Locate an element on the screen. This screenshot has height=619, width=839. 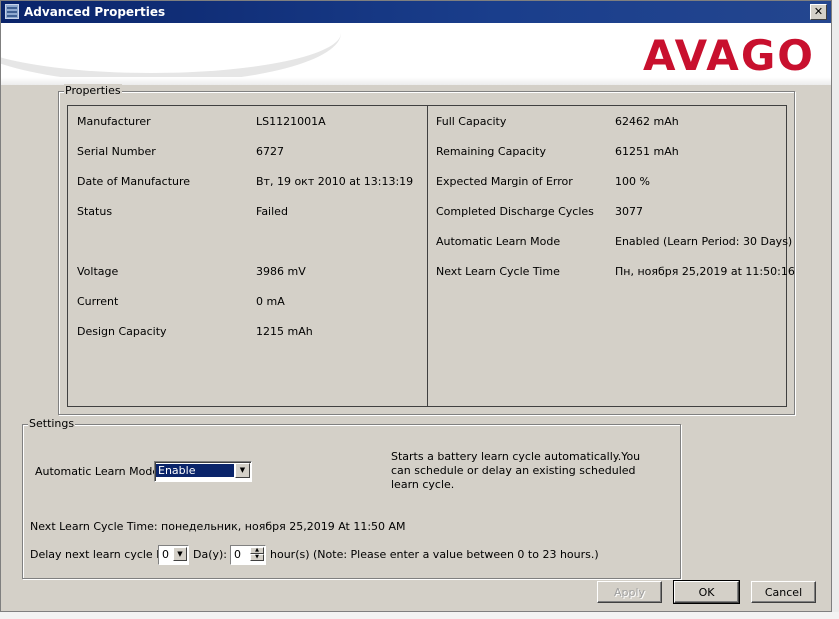
background-window-bottom is located at coordinates (419, 615).